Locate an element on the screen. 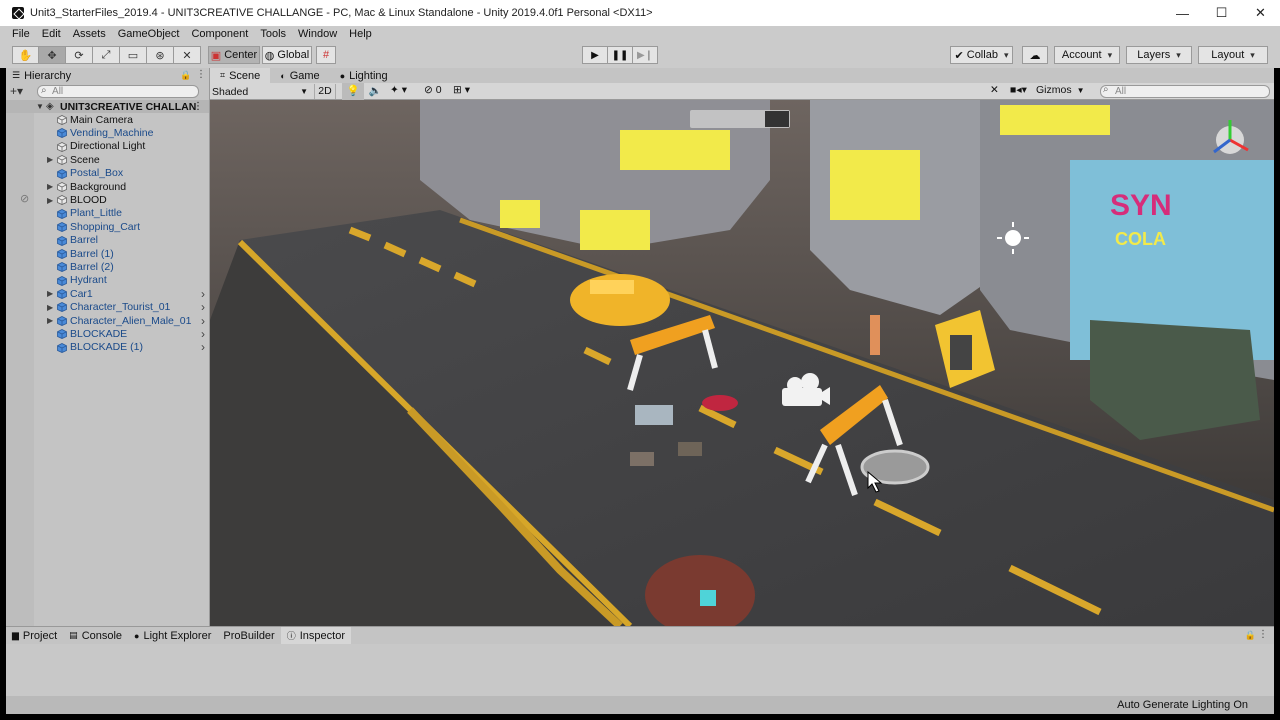 The height and width of the screenshot is (720, 1280). step-button: ▶❙ is located at coordinates (645, 55).